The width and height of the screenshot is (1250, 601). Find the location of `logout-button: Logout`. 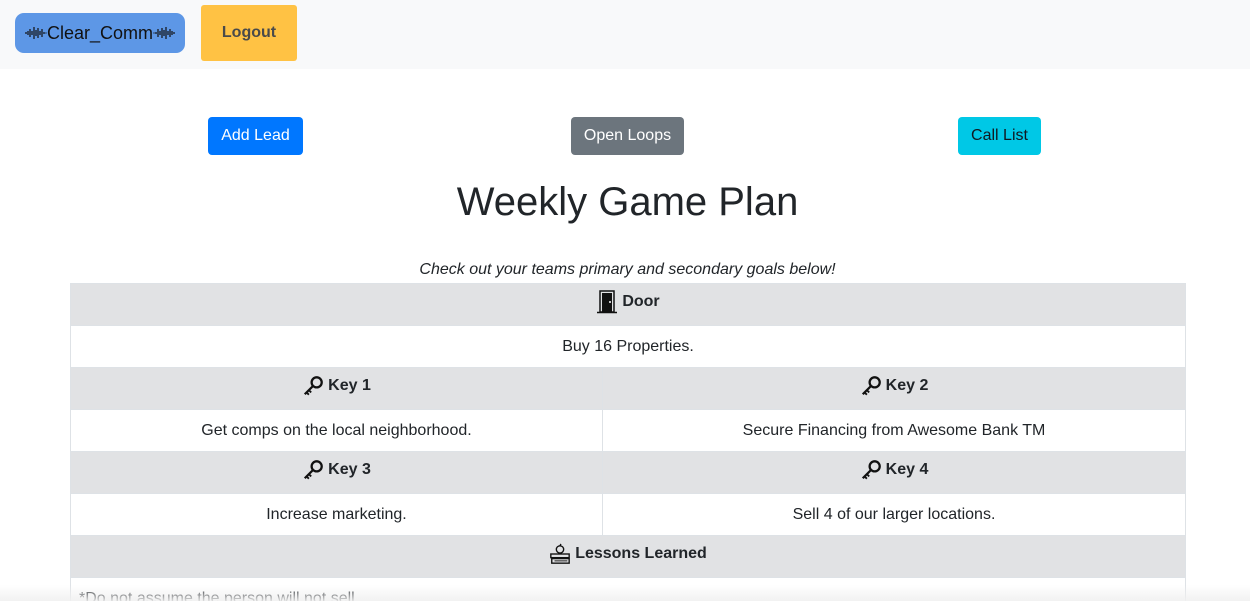

logout-button: Logout is located at coordinates (249, 33).